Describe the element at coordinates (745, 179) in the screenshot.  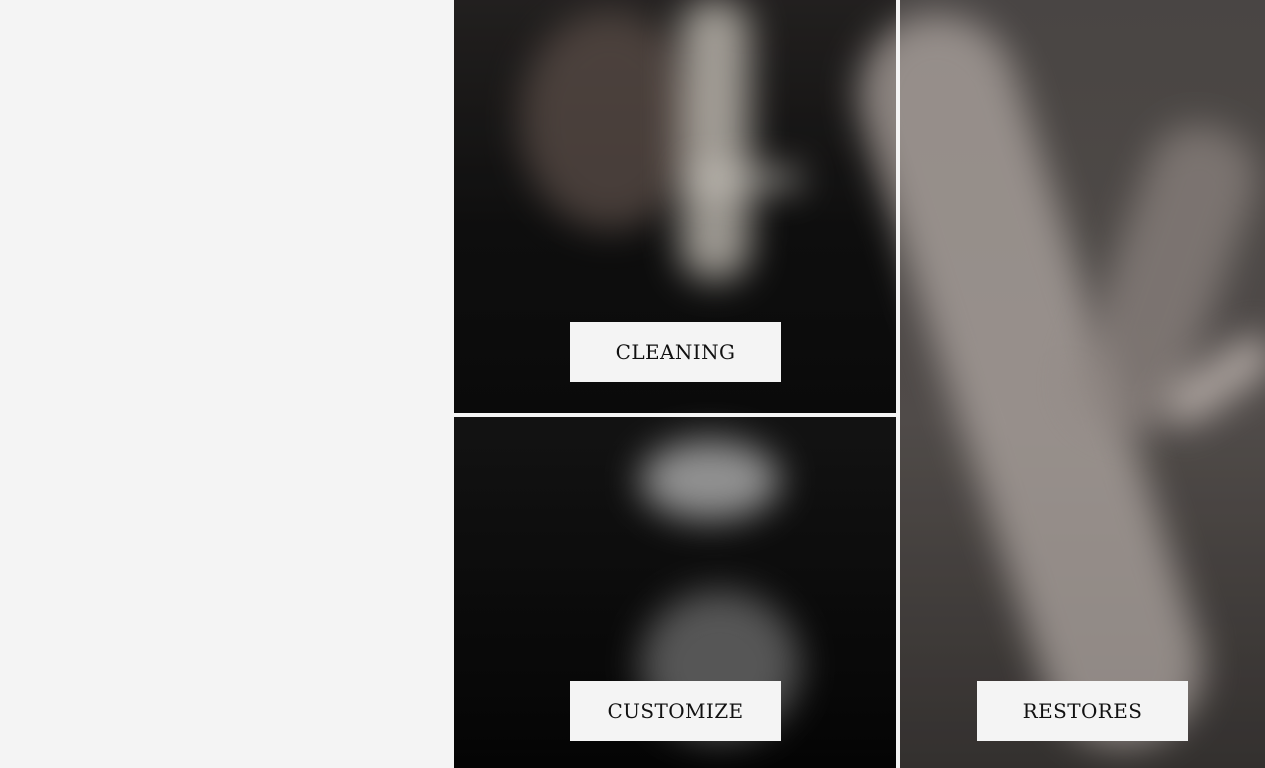
I see `cleaning-bristle-shape` at that location.